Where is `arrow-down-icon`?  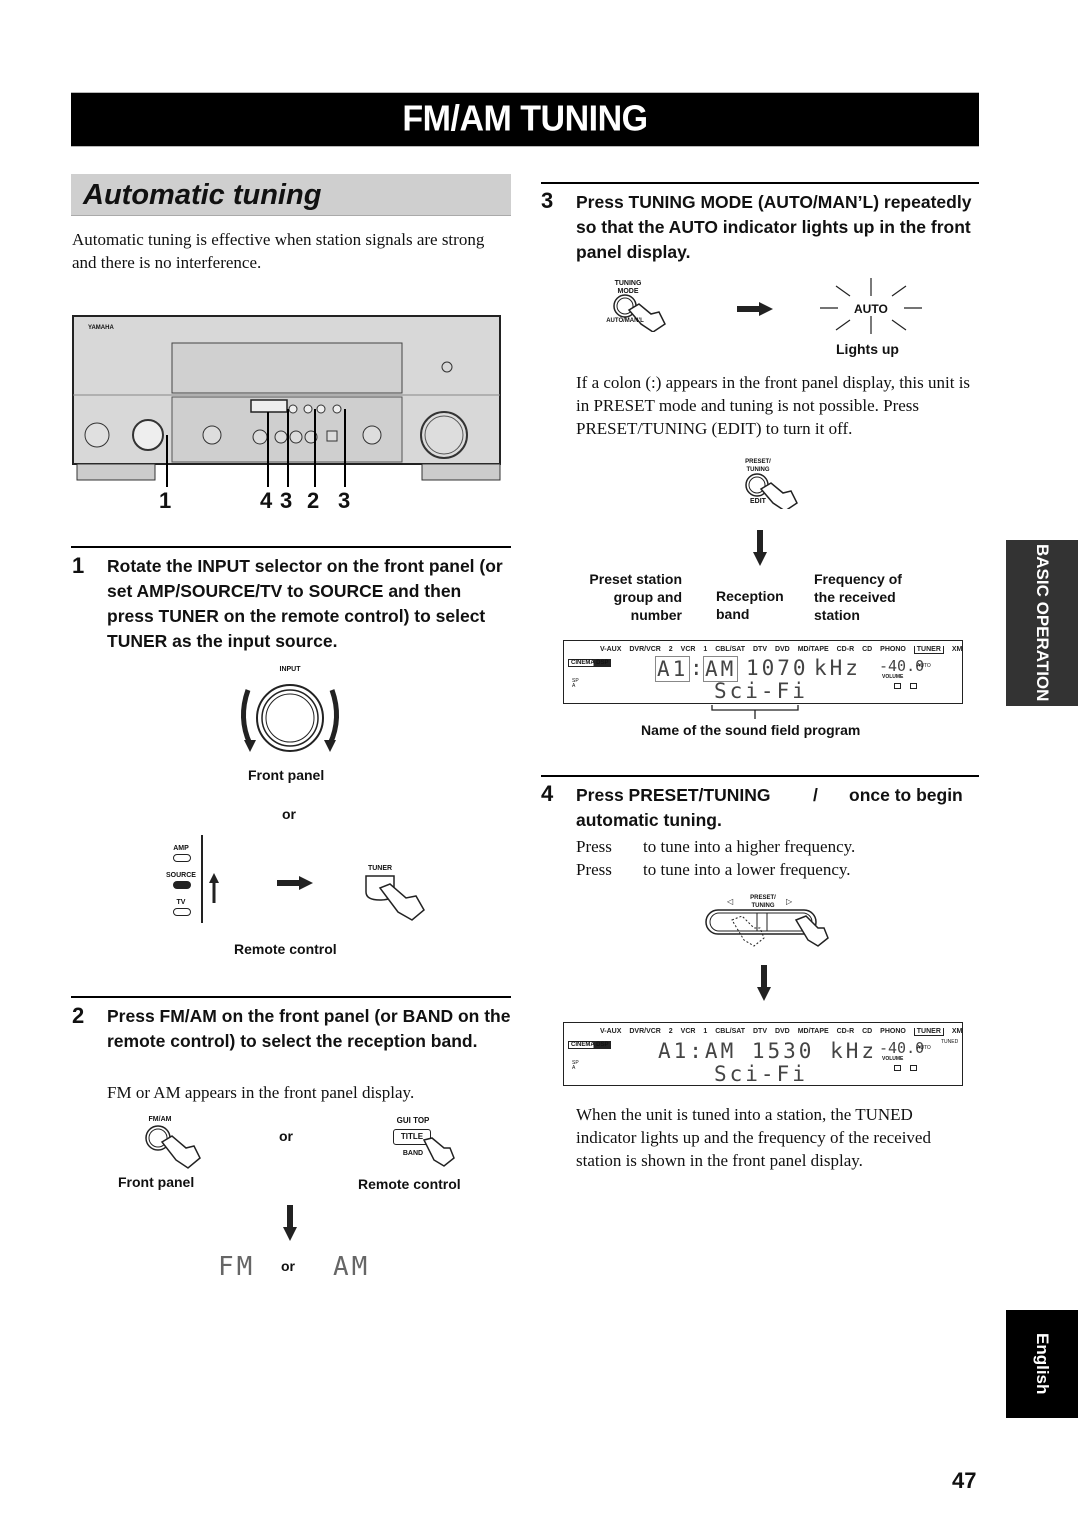 arrow-down-icon is located at coordinates (290, 1223).